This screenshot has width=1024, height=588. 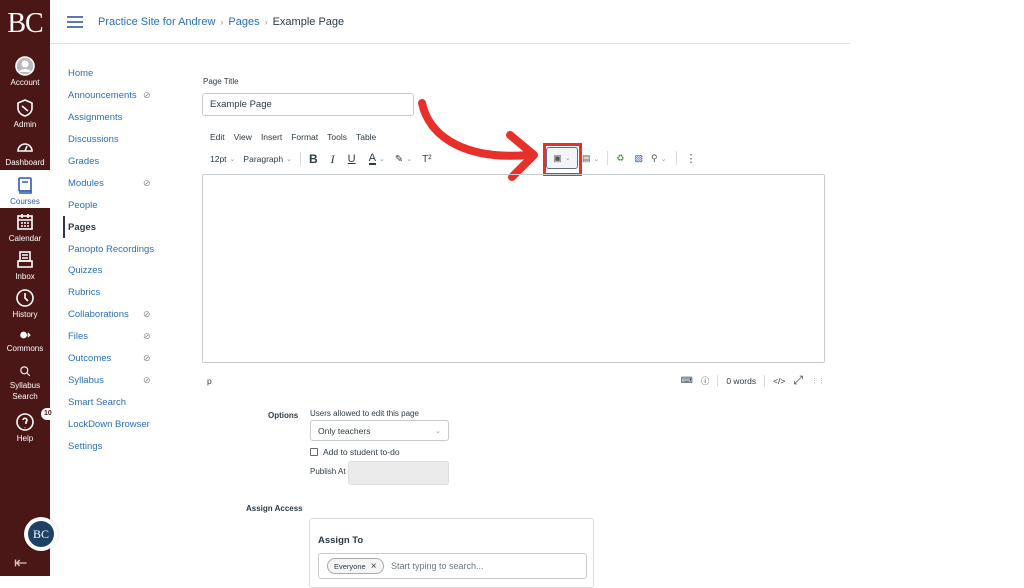 I want to click on nav-history: History, so click(x=25, y=304).